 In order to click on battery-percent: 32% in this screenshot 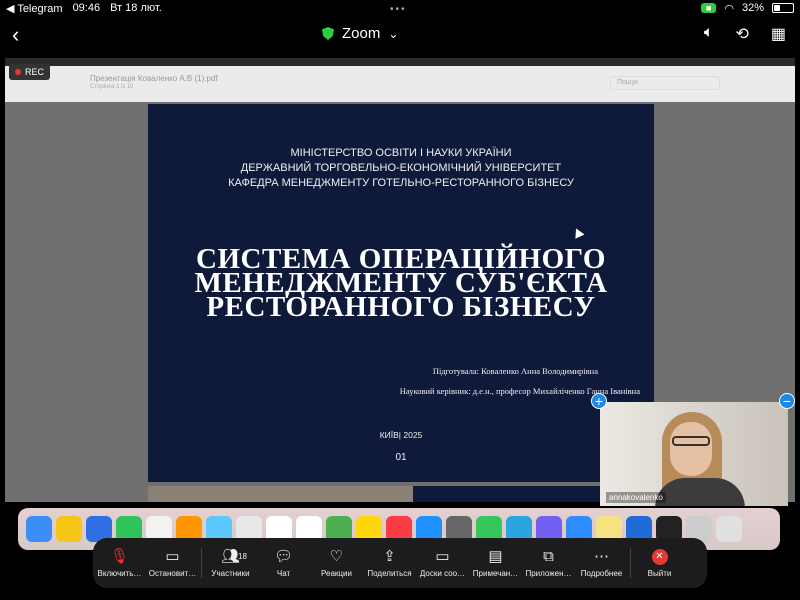, I will do `click(752, 8)`.